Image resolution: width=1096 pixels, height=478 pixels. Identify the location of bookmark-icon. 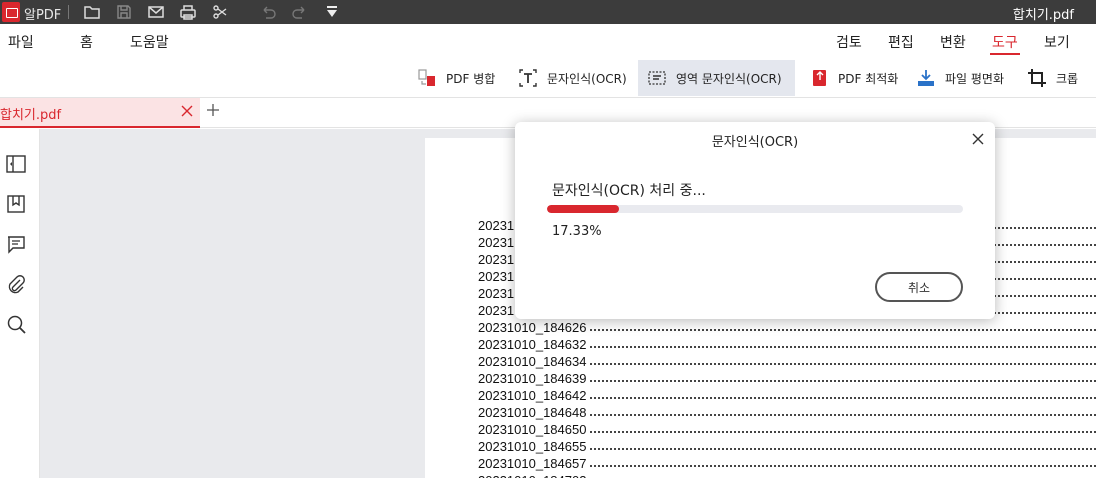
(16, 204).